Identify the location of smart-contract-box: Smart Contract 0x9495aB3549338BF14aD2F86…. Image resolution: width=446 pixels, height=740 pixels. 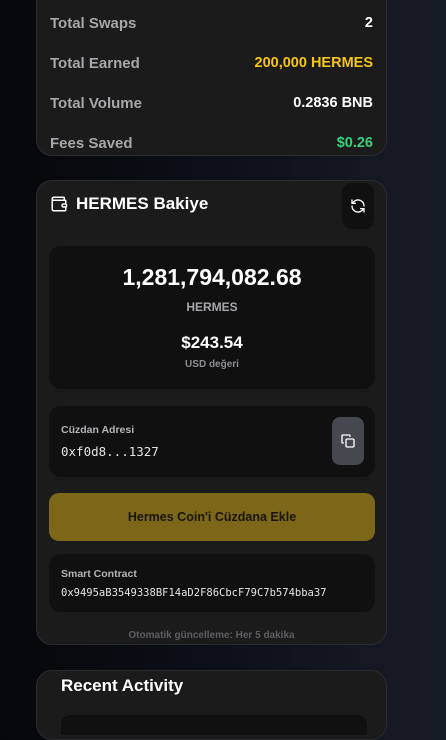
(212, 583).